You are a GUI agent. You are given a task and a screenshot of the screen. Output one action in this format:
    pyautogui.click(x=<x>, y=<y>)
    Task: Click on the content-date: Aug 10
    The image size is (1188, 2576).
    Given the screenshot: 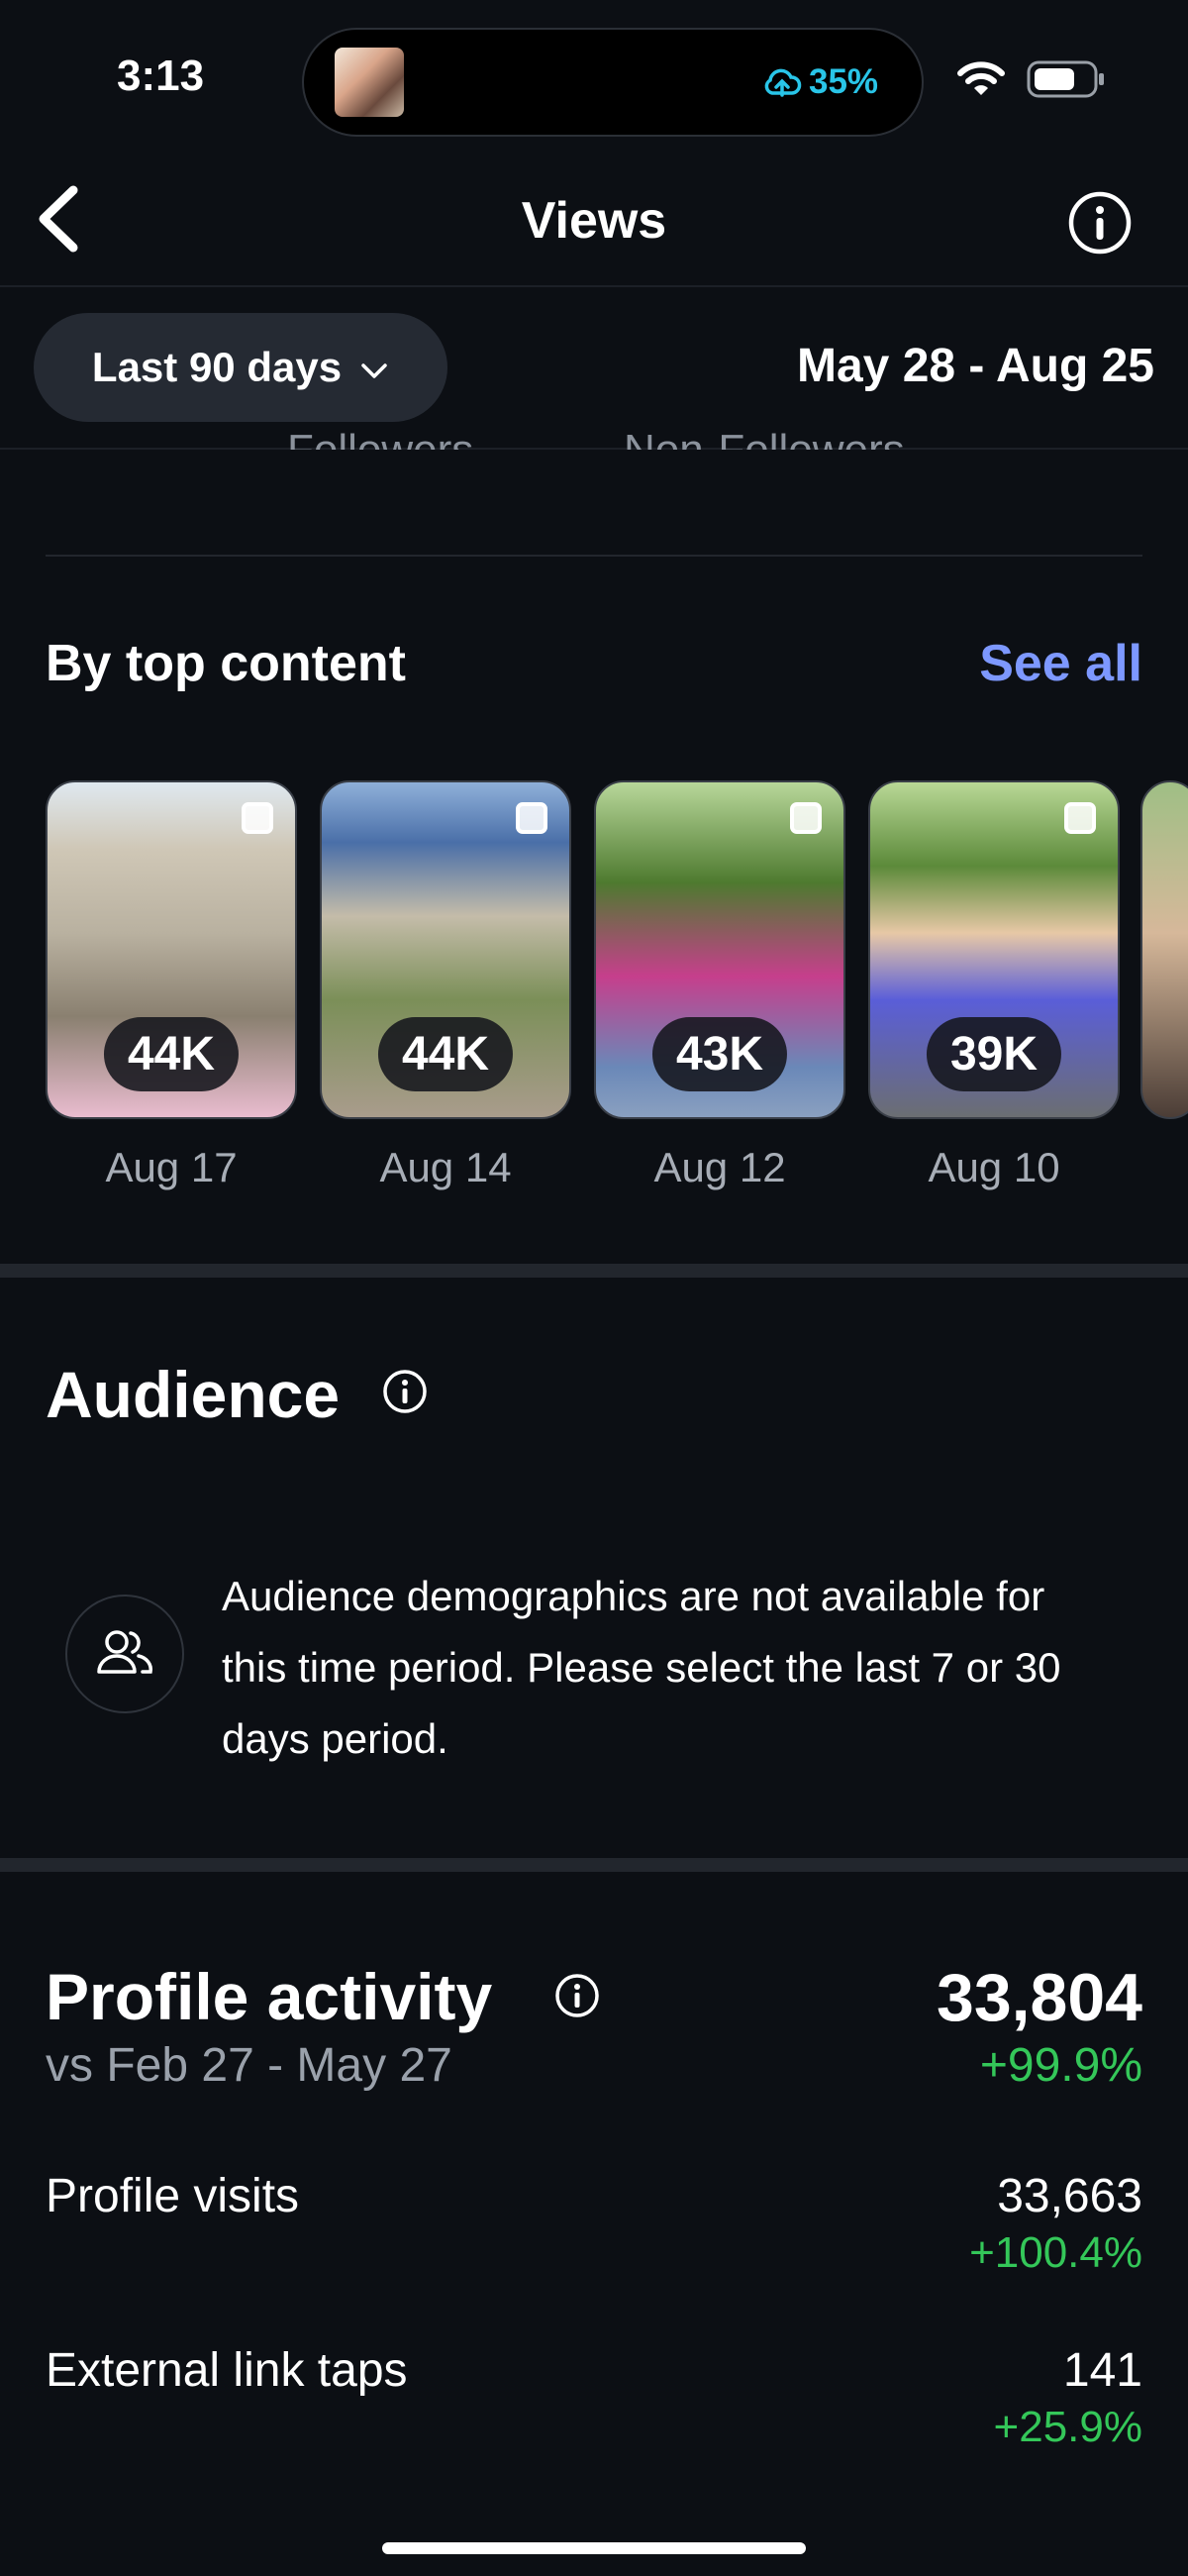 What is the action you would take?
    pyautogui.click(x=994, y=1167)
    